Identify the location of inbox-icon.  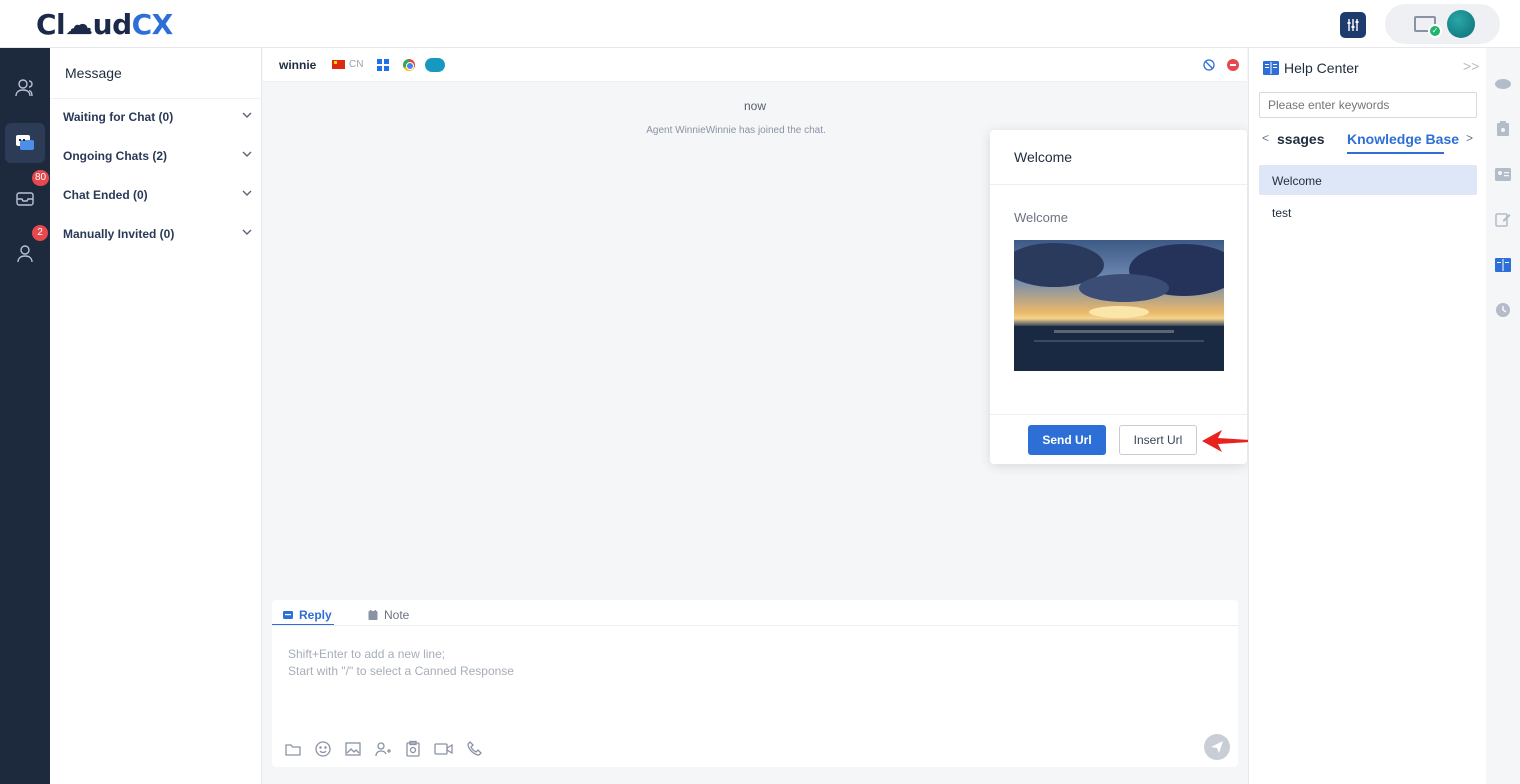
(25, 199).